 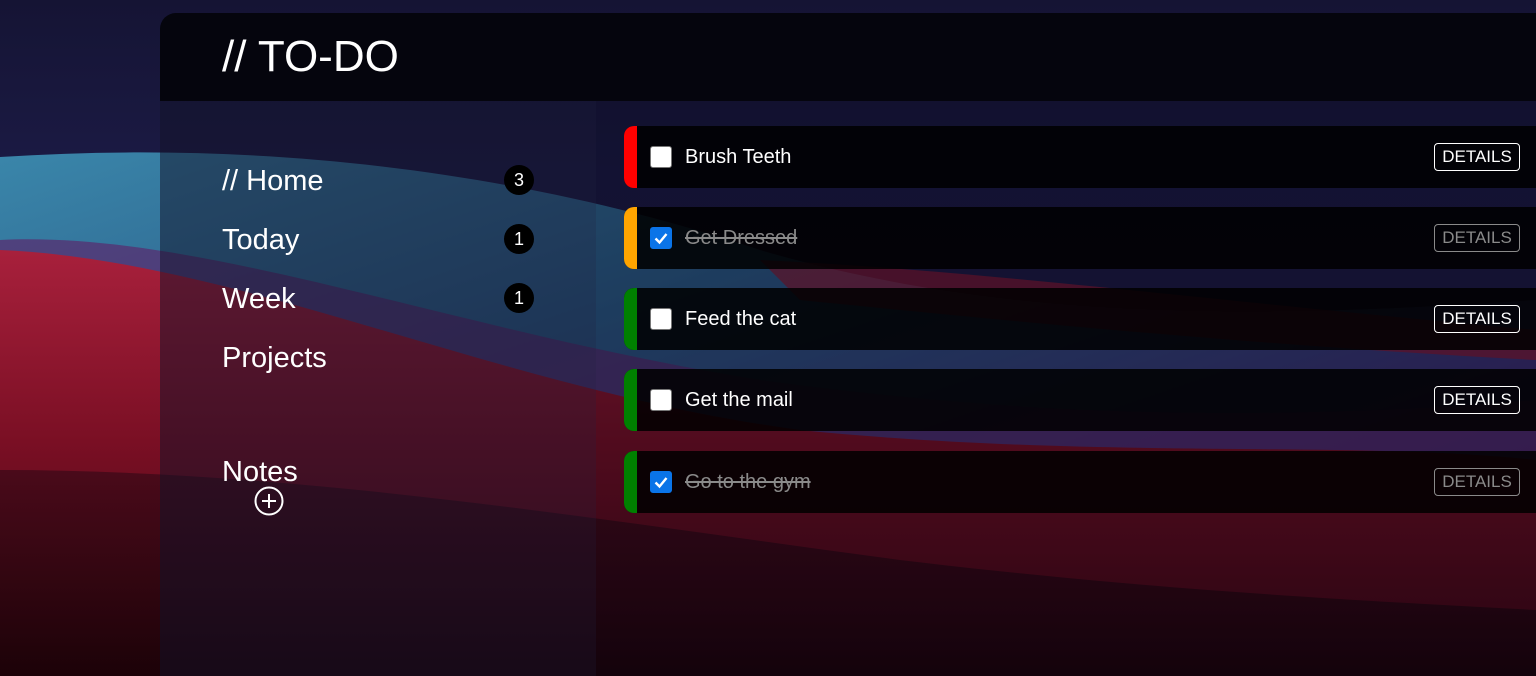 I want to click on sidebar-item-projects: Projects, so click(x=378, y=356).